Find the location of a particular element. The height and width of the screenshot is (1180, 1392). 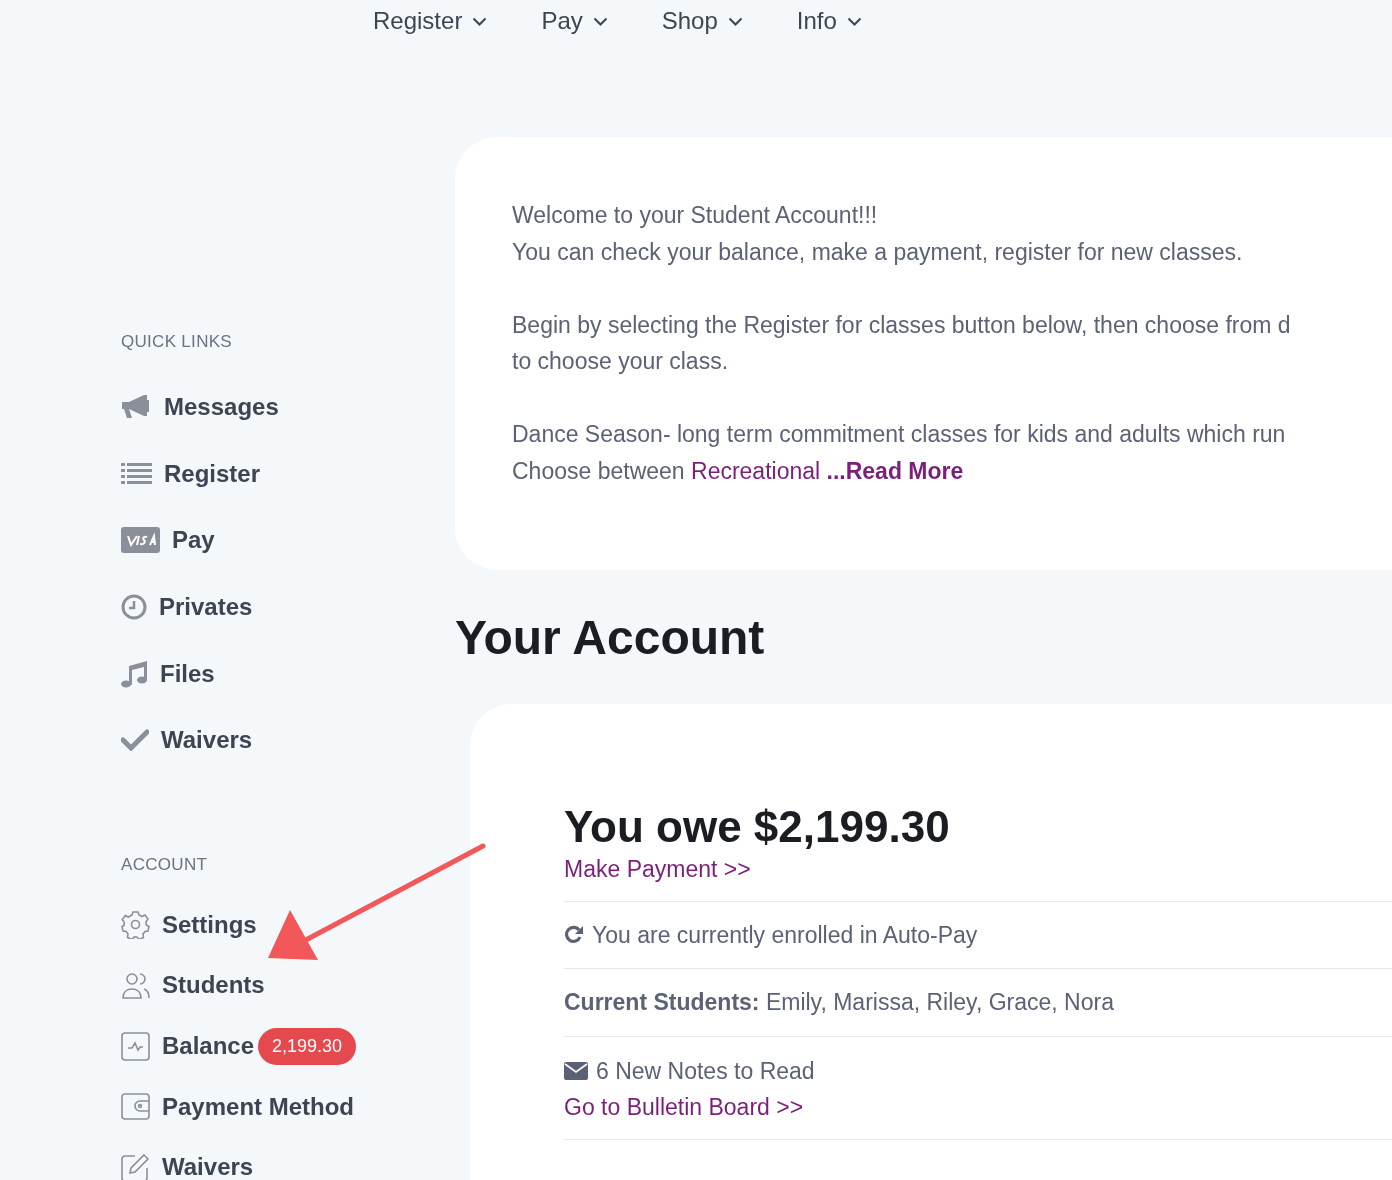

sidebar-link: Students is located at coordinates (213, 985).